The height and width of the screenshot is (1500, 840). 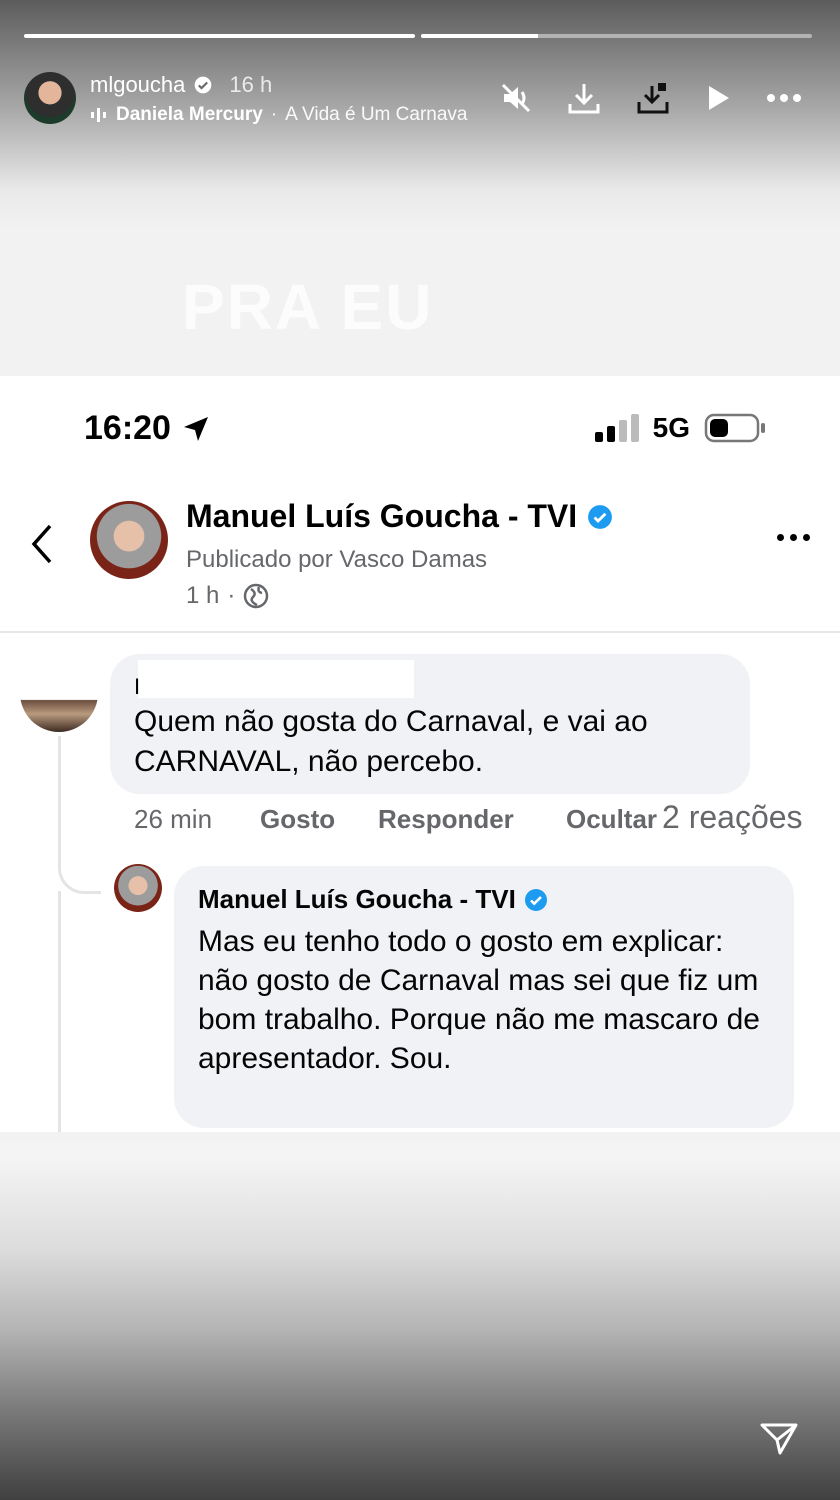 I want to click on post-time: 1 h, so click(x=202, y=596).